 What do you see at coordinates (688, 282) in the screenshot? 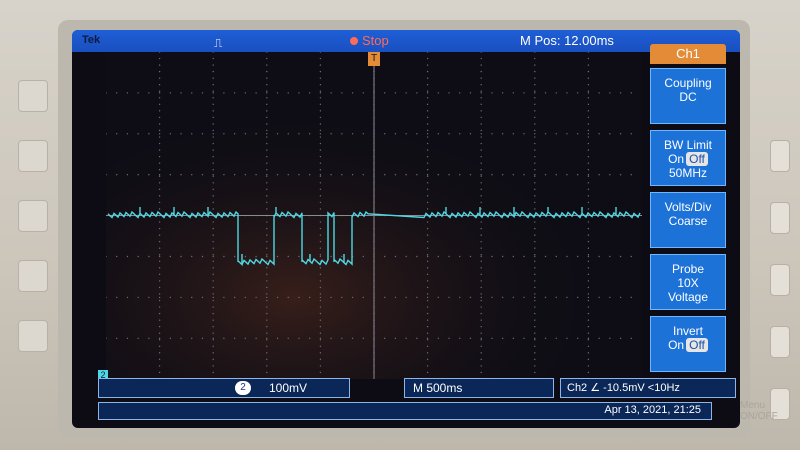
I see `probe-button: Probe 10X Voltage` at bounding box center [688, 282].